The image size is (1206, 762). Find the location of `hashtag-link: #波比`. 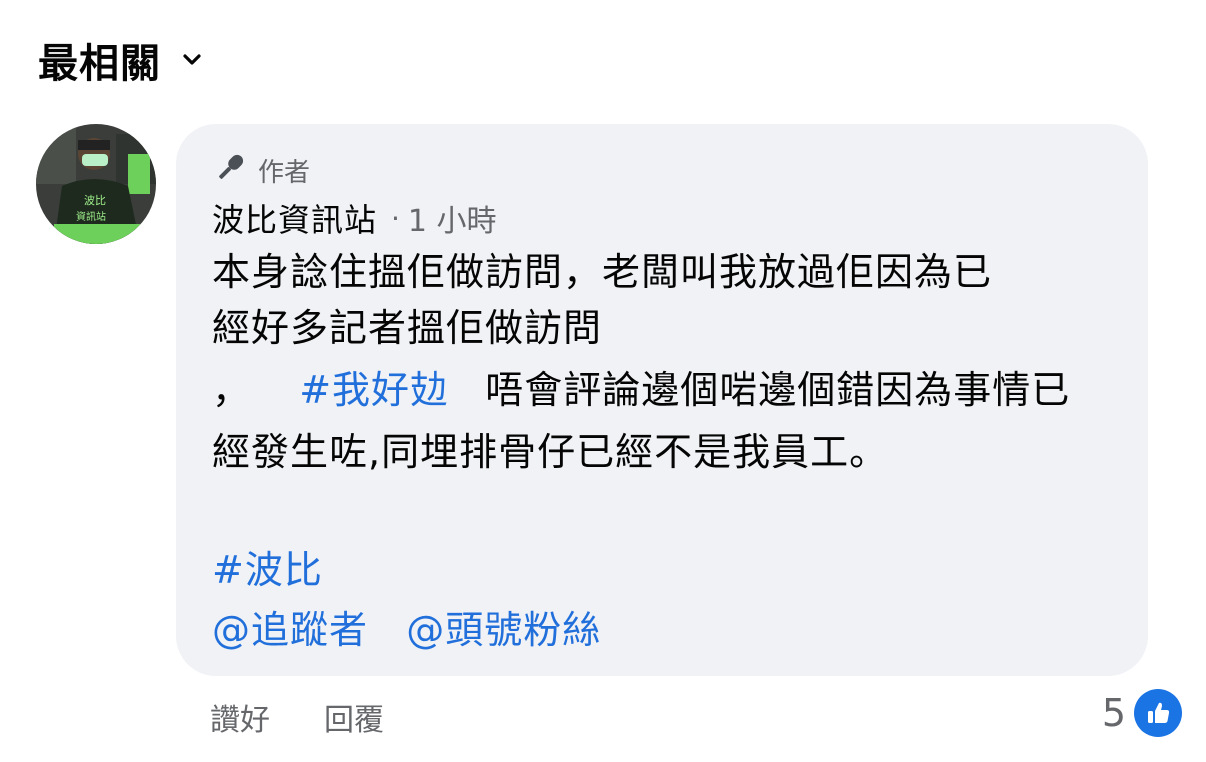

hashtag-link: #波比 is located at coordinates (267, 570).